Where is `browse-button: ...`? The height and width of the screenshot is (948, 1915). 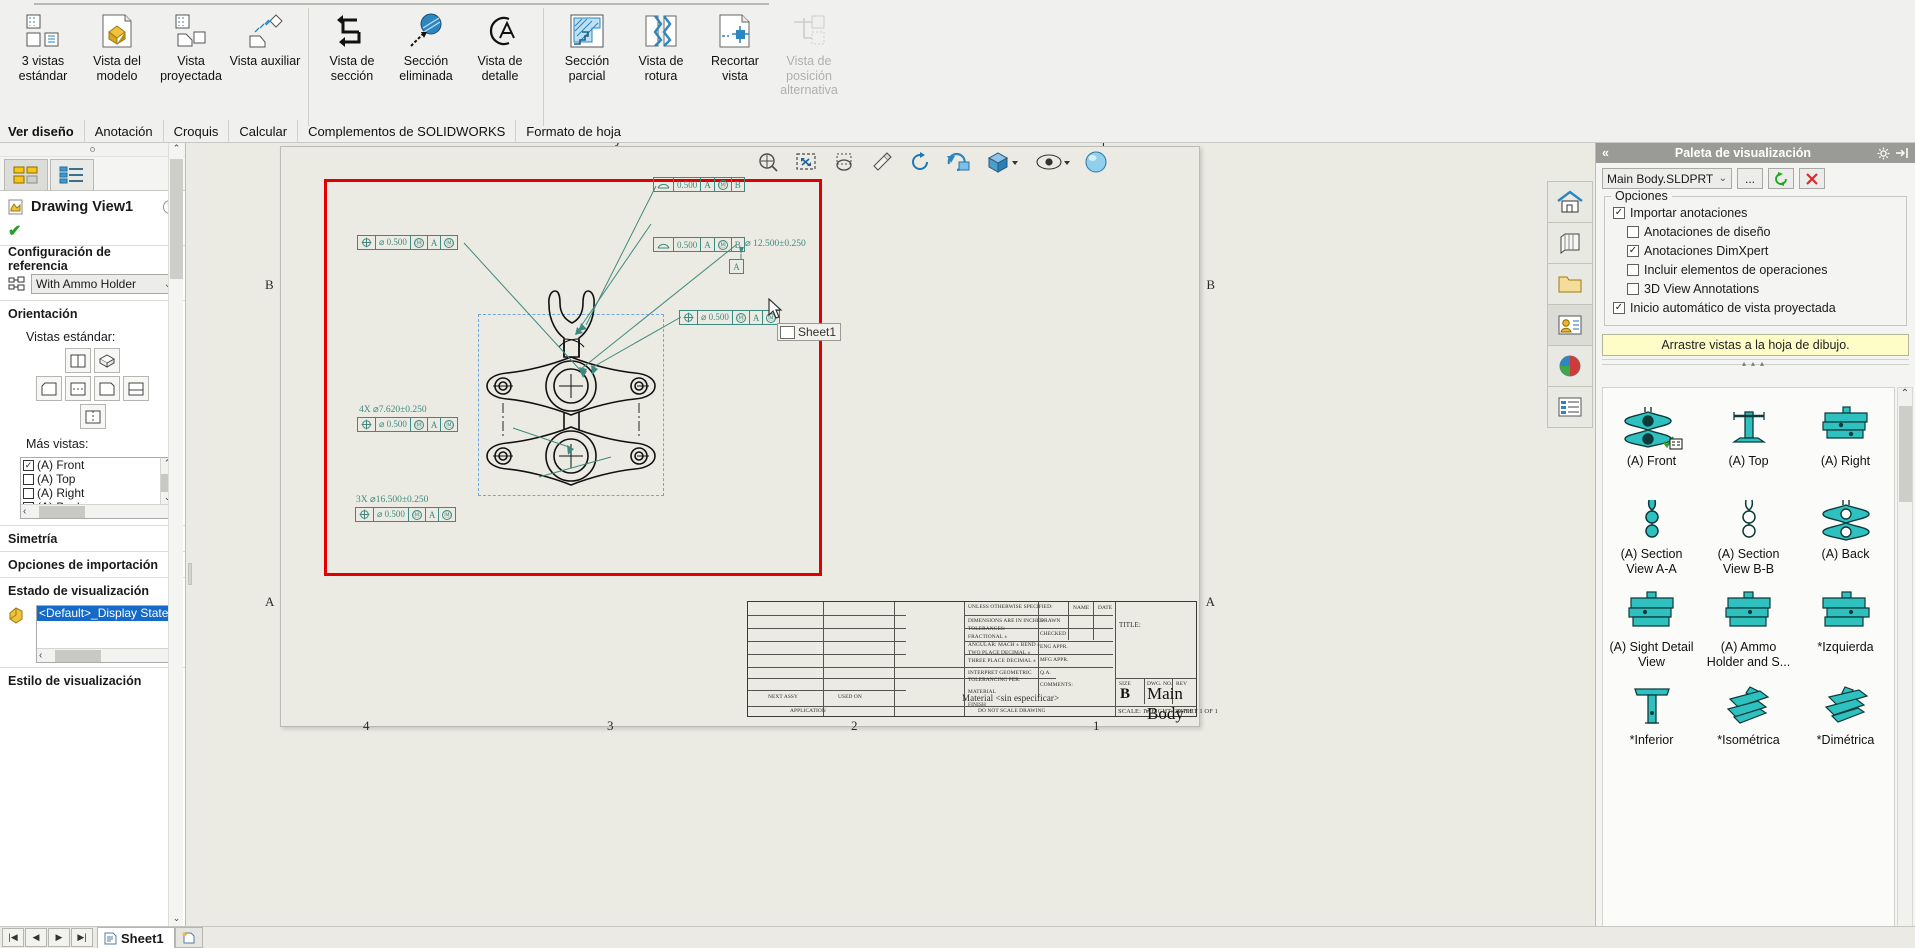
browse-button: ... is located at coordinates (1750, 178).